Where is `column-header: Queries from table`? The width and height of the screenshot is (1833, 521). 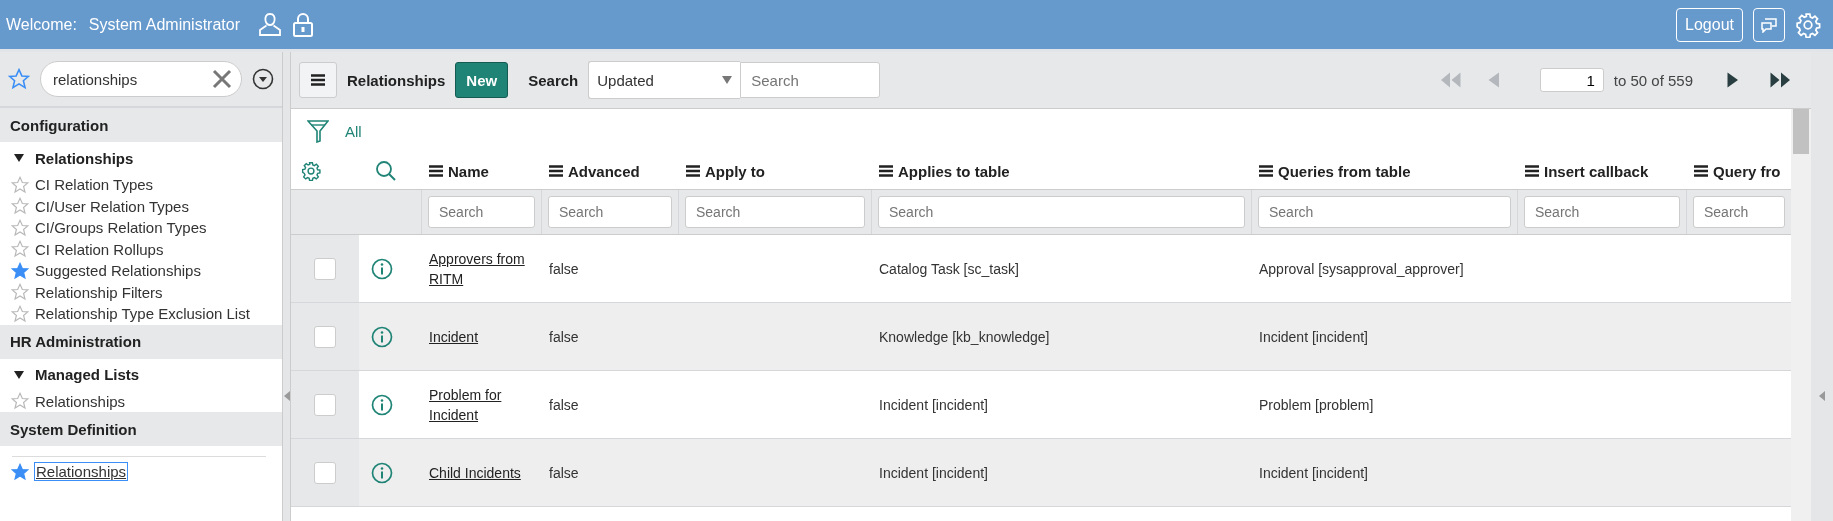
column-header: Queries from table is located at coordinates (1344, 171).